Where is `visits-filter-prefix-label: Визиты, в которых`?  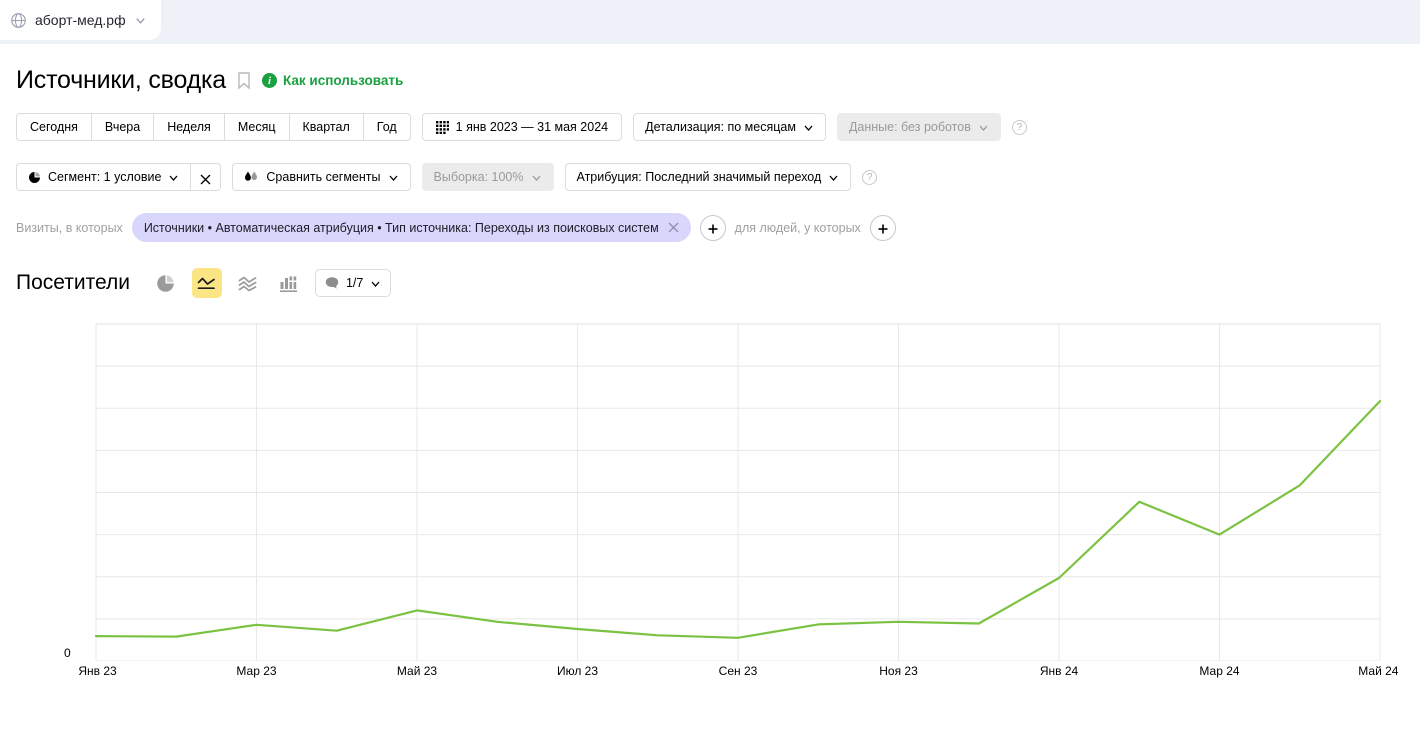
visits-filter-prefix-label: Визиты, в которых is located at coordinates (69, 227).